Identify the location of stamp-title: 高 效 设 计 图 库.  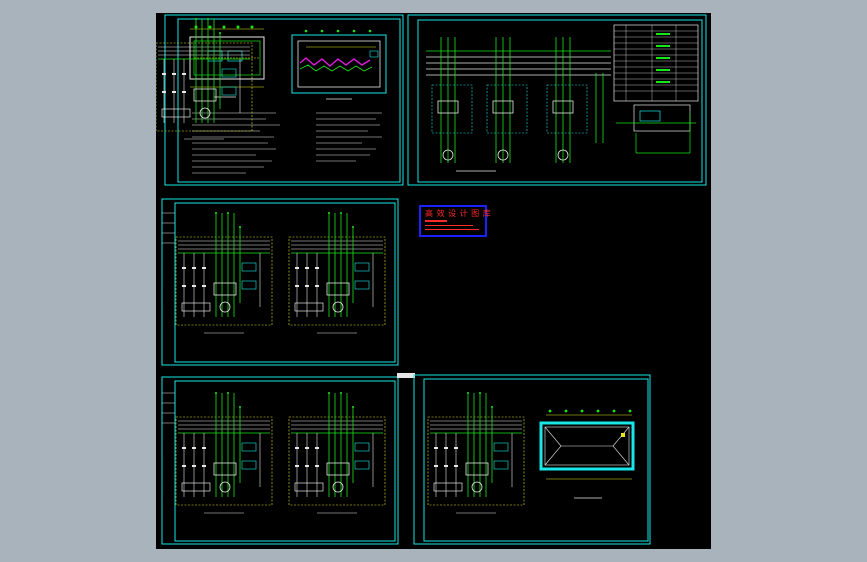
(458, 213).